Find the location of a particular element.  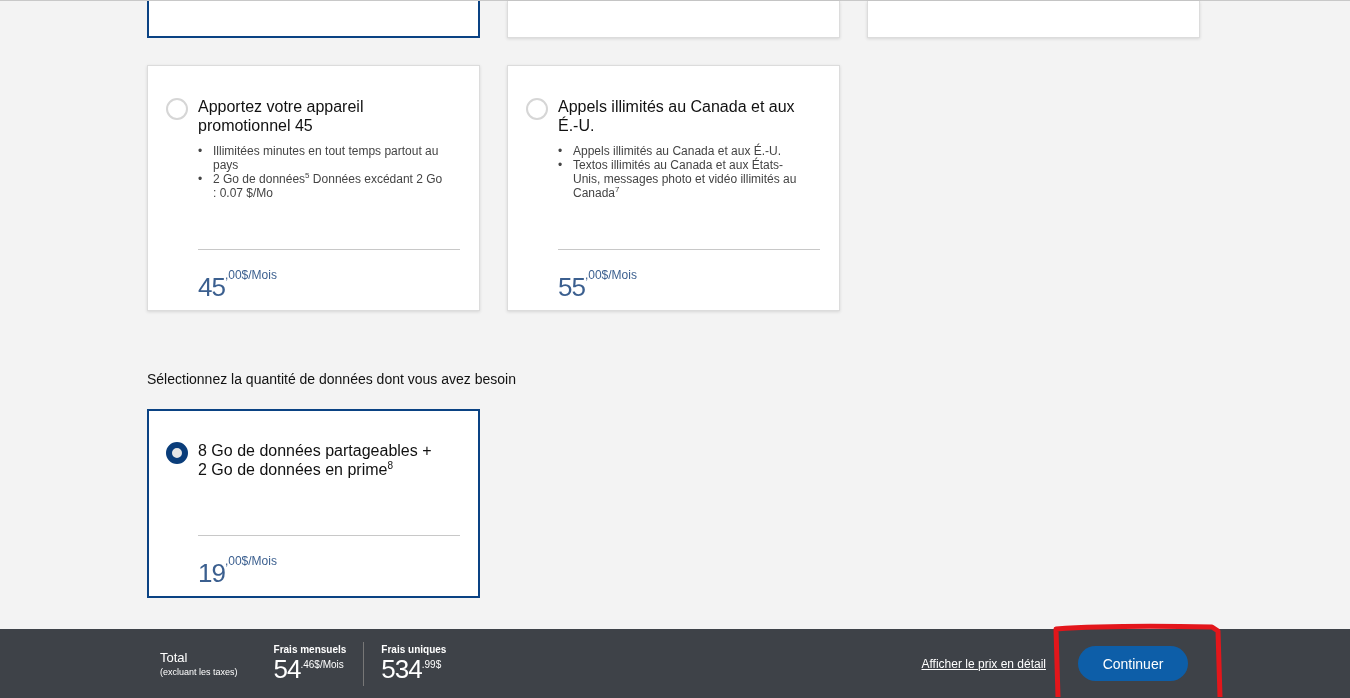

tax-note: (excluant les taxes) is located at coordinates (199, 672).